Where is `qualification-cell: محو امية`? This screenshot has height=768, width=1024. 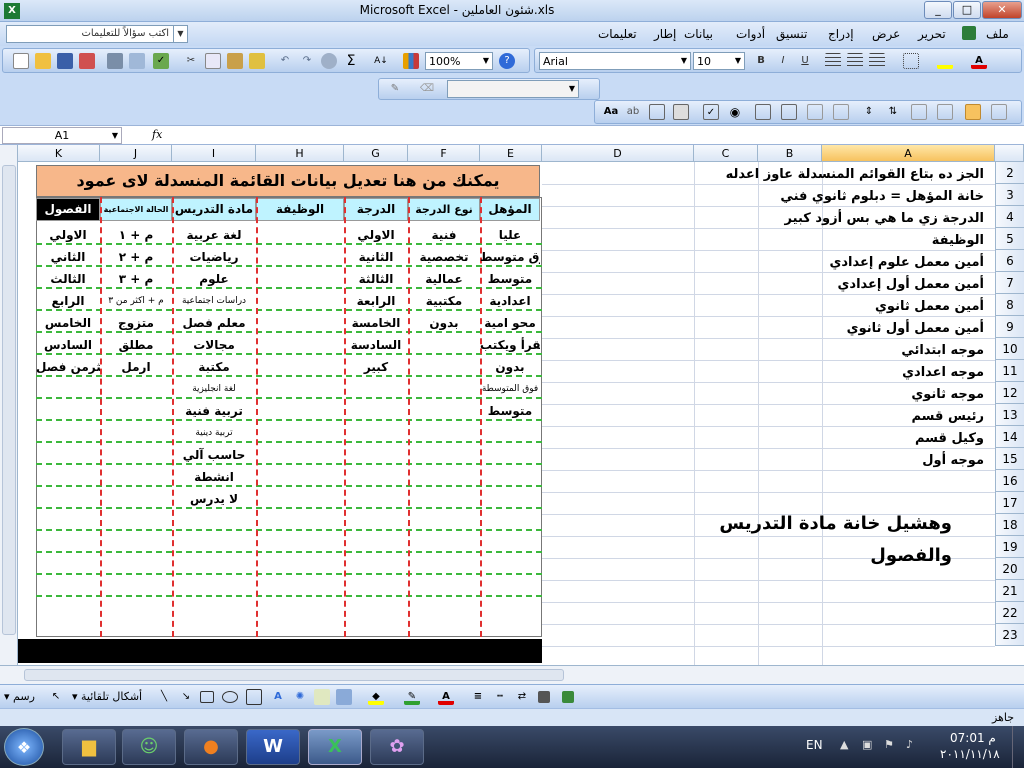 qualification-cell: محو امية is located at coordinates (510, 323).